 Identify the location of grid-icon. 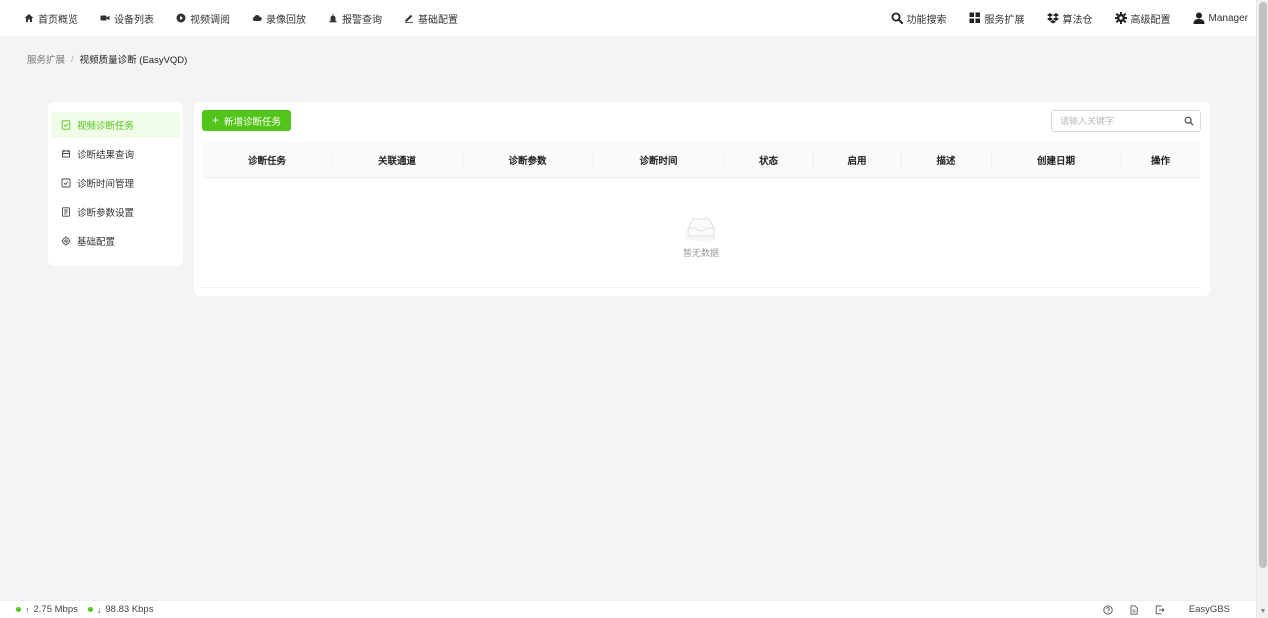
(975, 18).